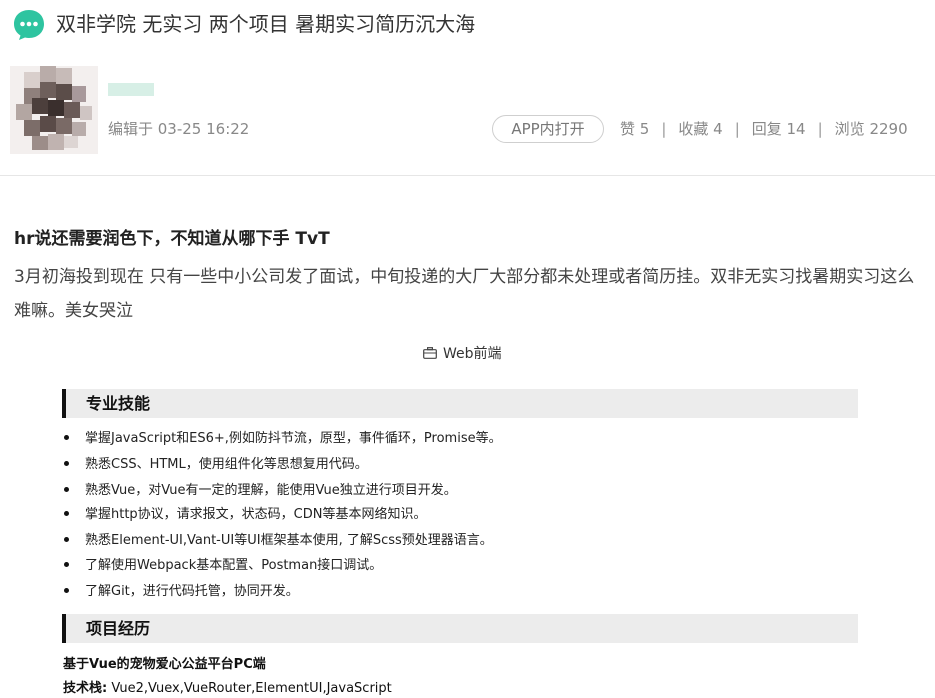 This screenshot has height=698, width=935. Describe the element at coordinates (634, 129) in the screenshot. I see `like-count: 赞 5` at that location.